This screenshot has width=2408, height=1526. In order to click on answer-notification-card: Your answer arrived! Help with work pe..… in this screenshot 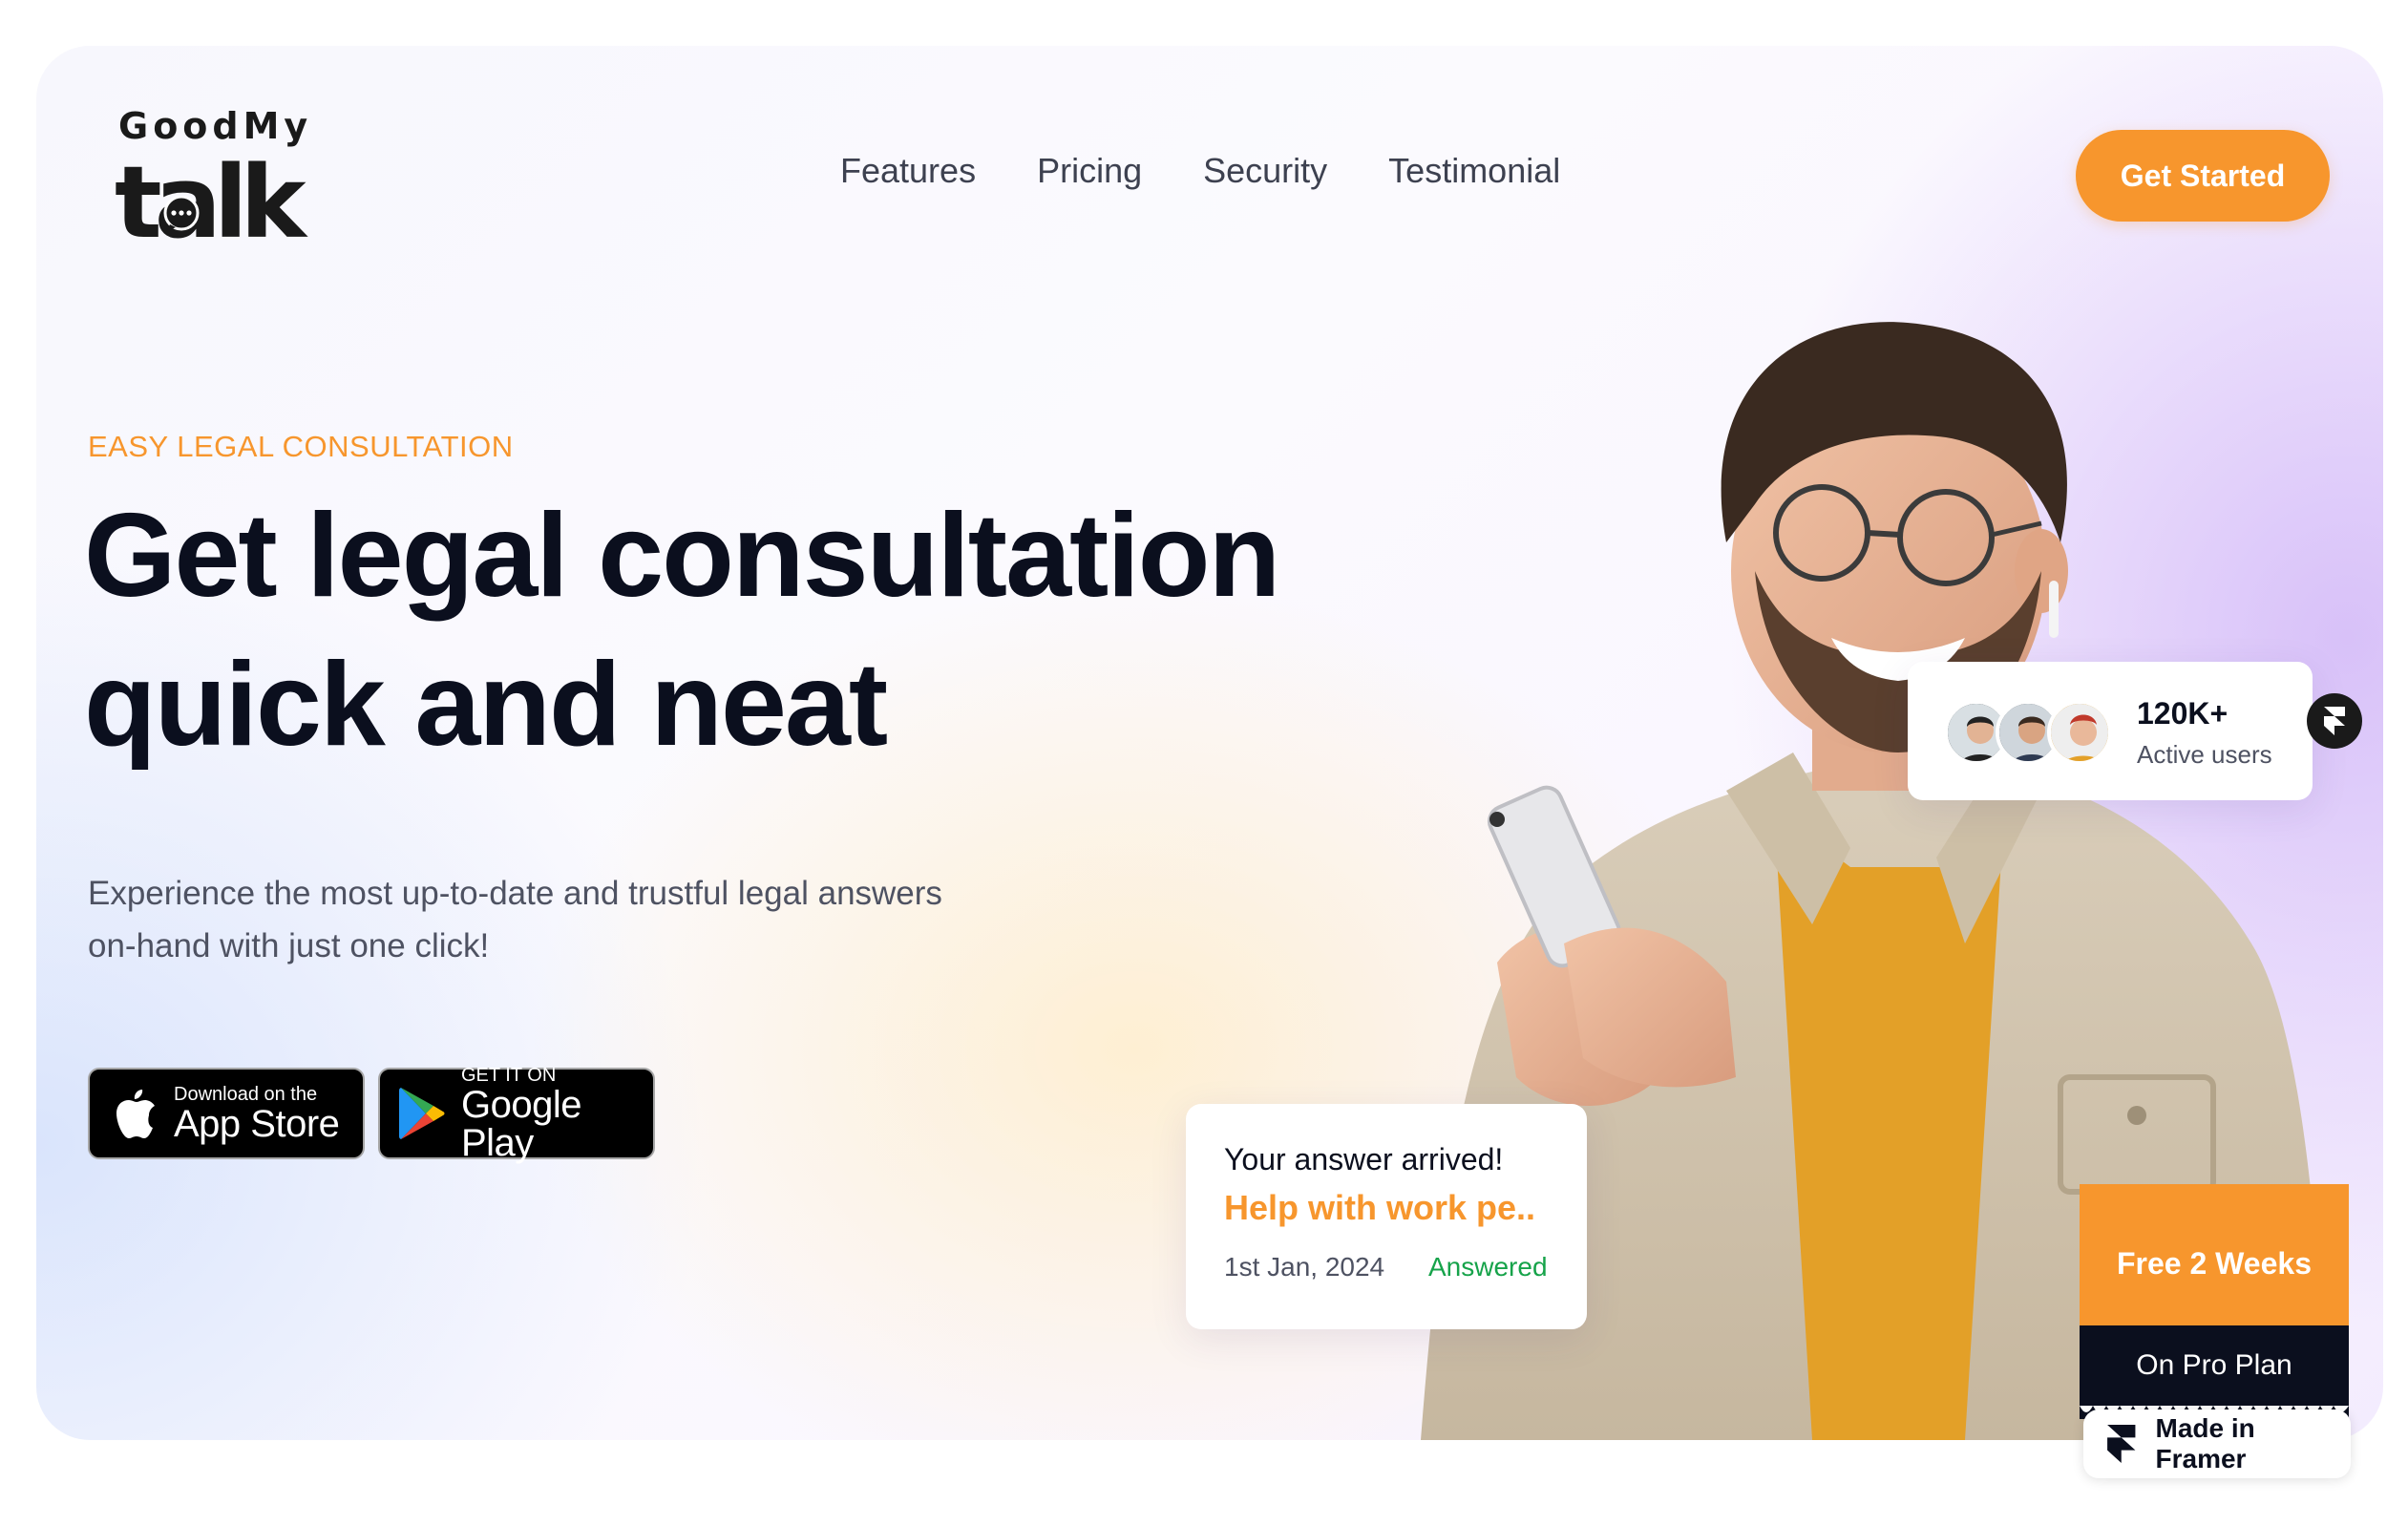, I will do `click(1386, 1216)`.